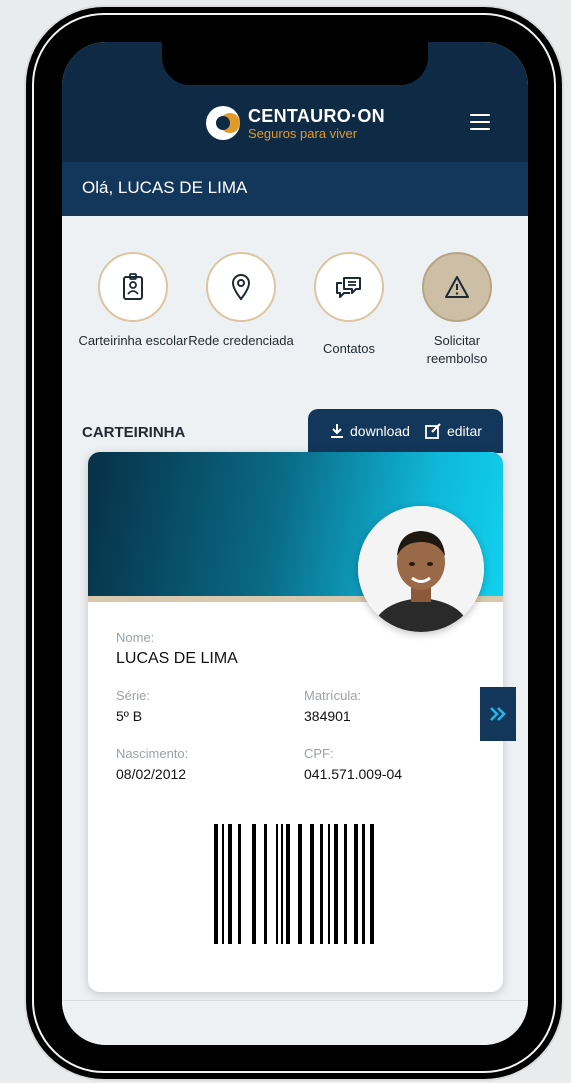 The image size is (571, 1083). What do you see at coordinates (295, 1022) in the screenshot?
I see `bottom-bar` at bounding box center [295, 1022].